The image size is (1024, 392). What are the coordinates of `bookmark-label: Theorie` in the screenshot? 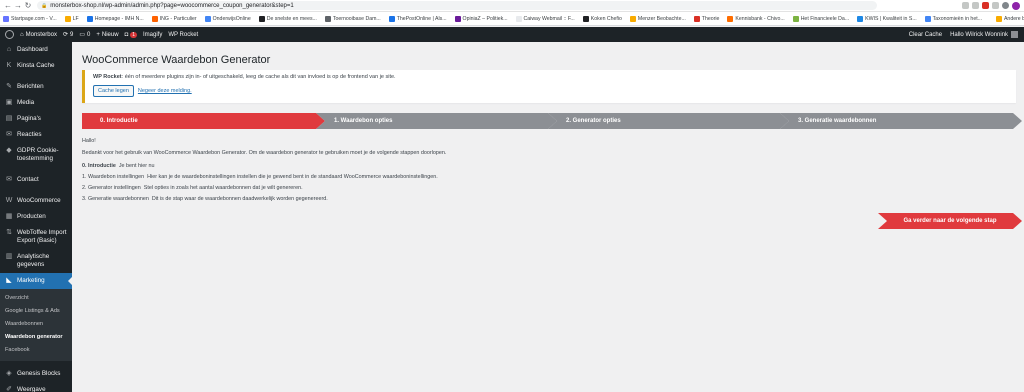 It's located at (710, 18).